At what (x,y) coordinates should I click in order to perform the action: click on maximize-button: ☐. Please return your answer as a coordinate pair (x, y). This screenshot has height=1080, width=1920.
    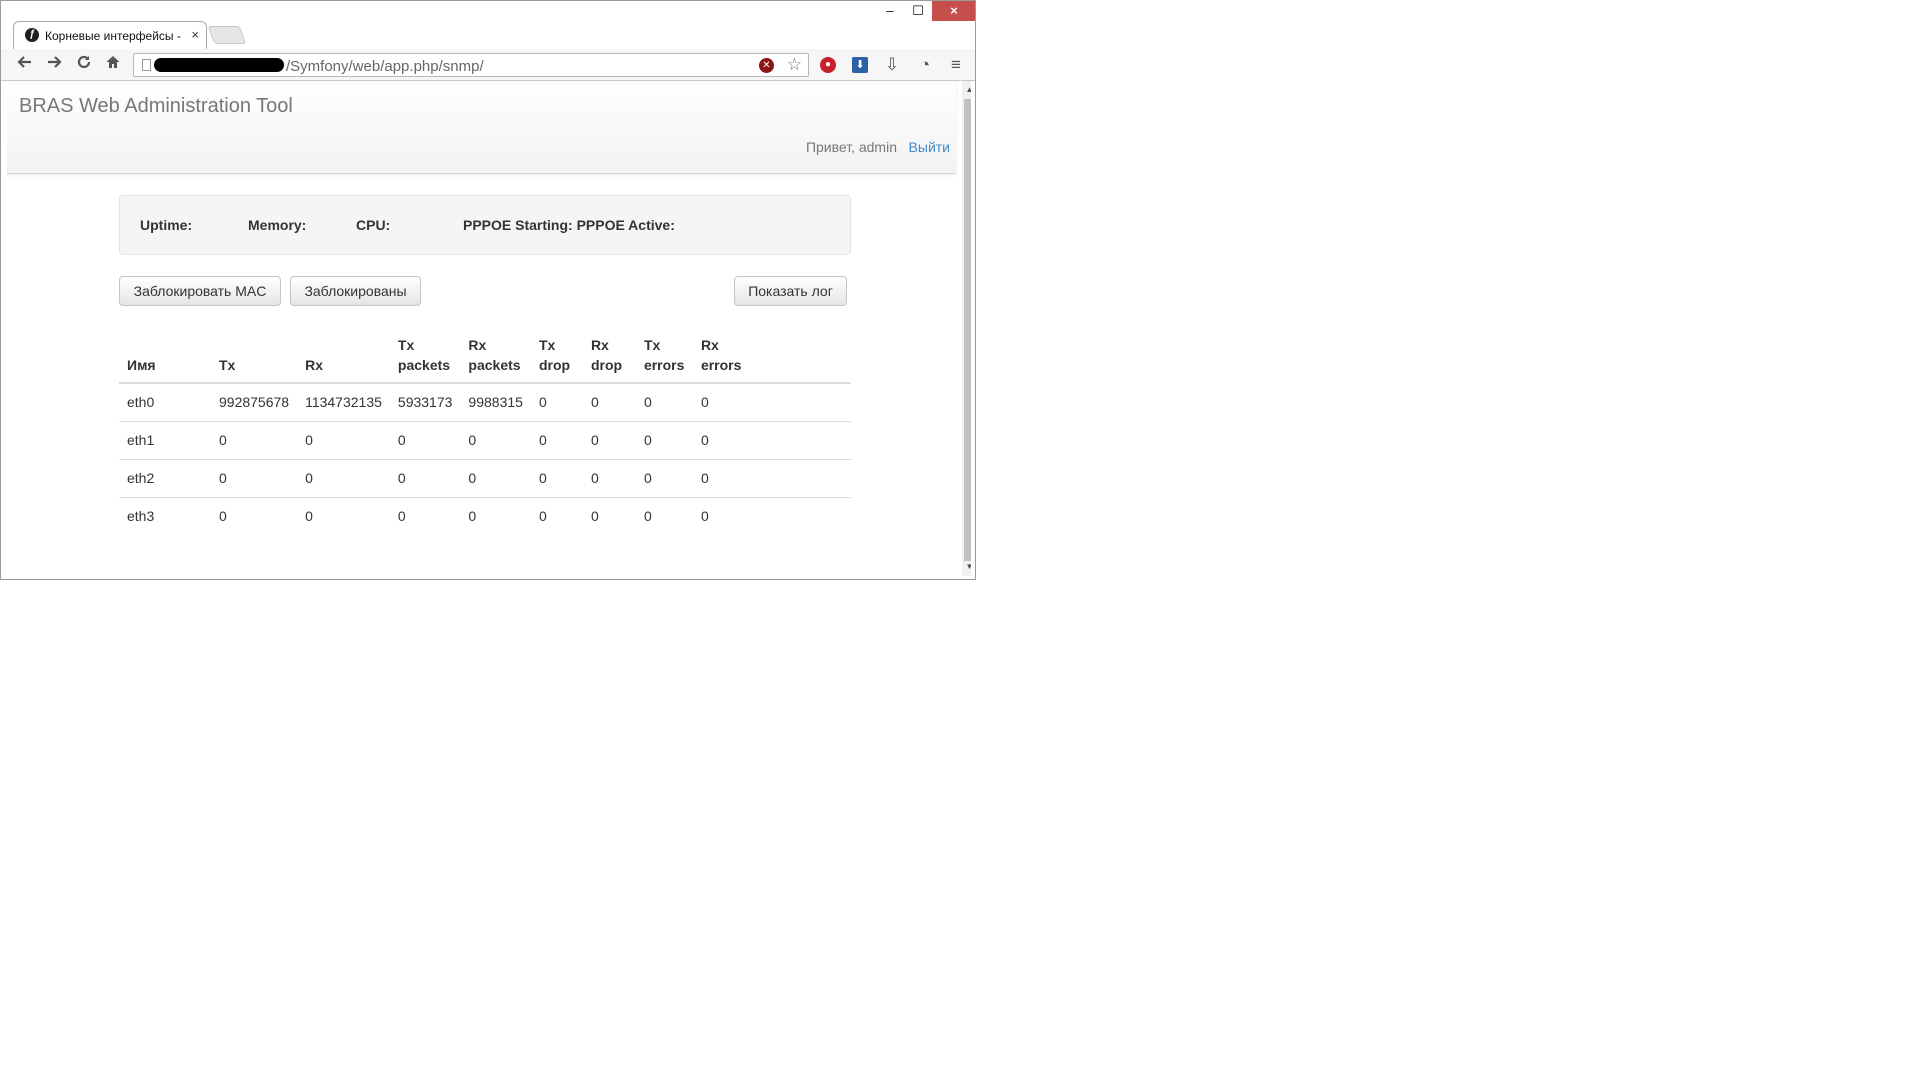
    Looking at the image, I should click on (918, 11).